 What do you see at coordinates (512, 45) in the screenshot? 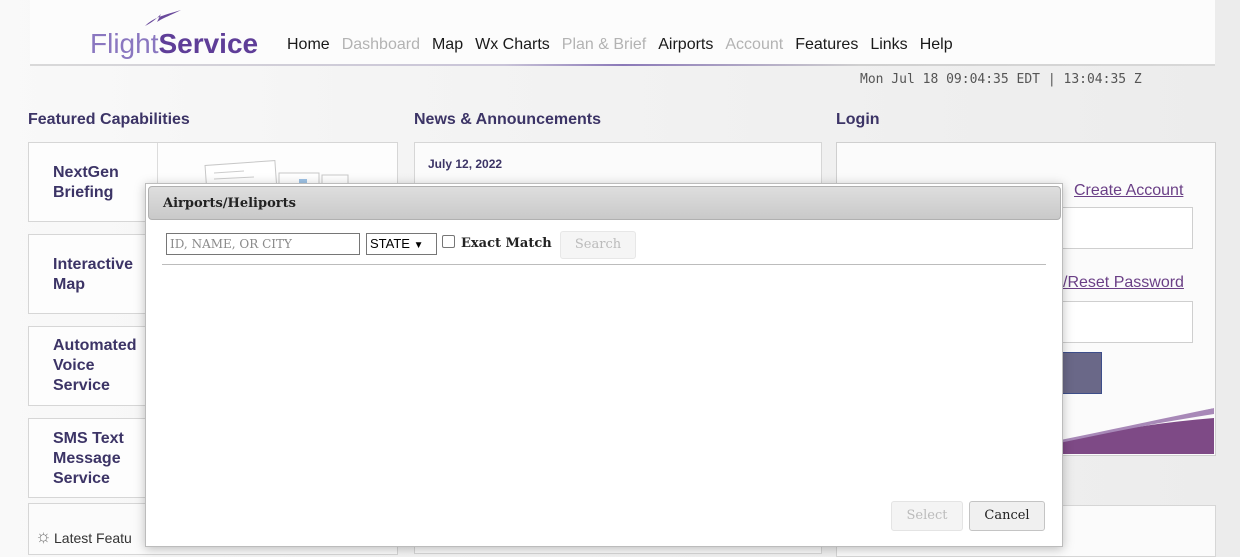
I see `nav-wx-charts: Wx Charts` at bounding box center [512, 45].